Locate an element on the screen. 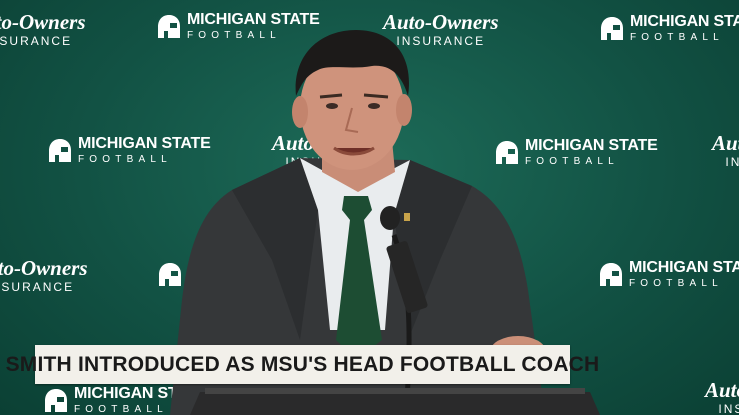 This screenshot has height=415, width=739. lapel-pin is located at coordinates (407, 217).